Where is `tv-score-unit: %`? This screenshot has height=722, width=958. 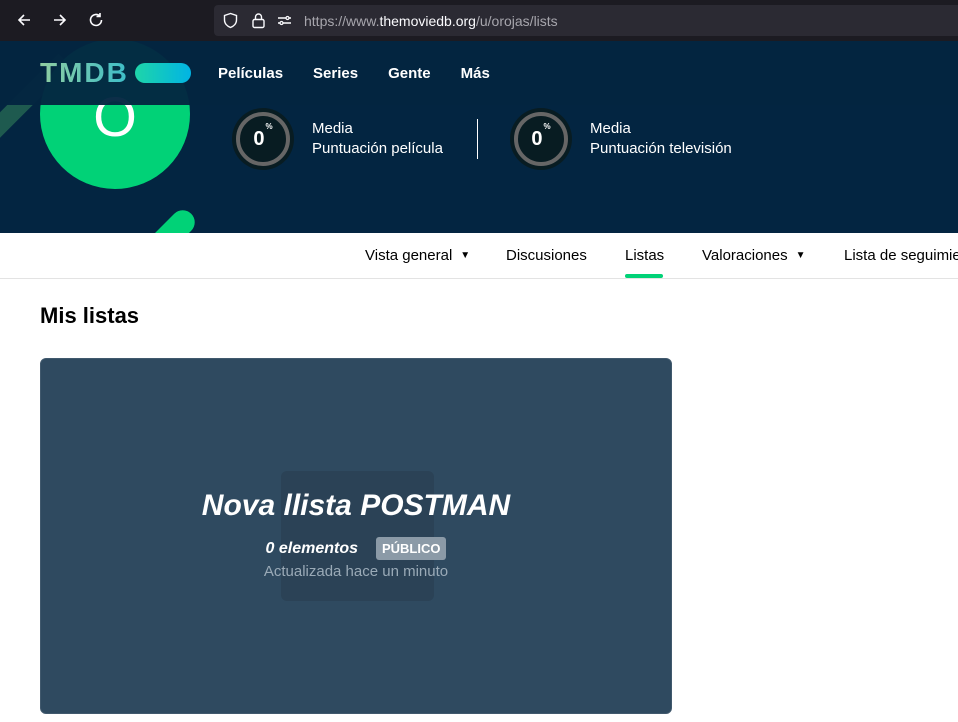 tv-score-unit: % is located at coordinates (547, 126).